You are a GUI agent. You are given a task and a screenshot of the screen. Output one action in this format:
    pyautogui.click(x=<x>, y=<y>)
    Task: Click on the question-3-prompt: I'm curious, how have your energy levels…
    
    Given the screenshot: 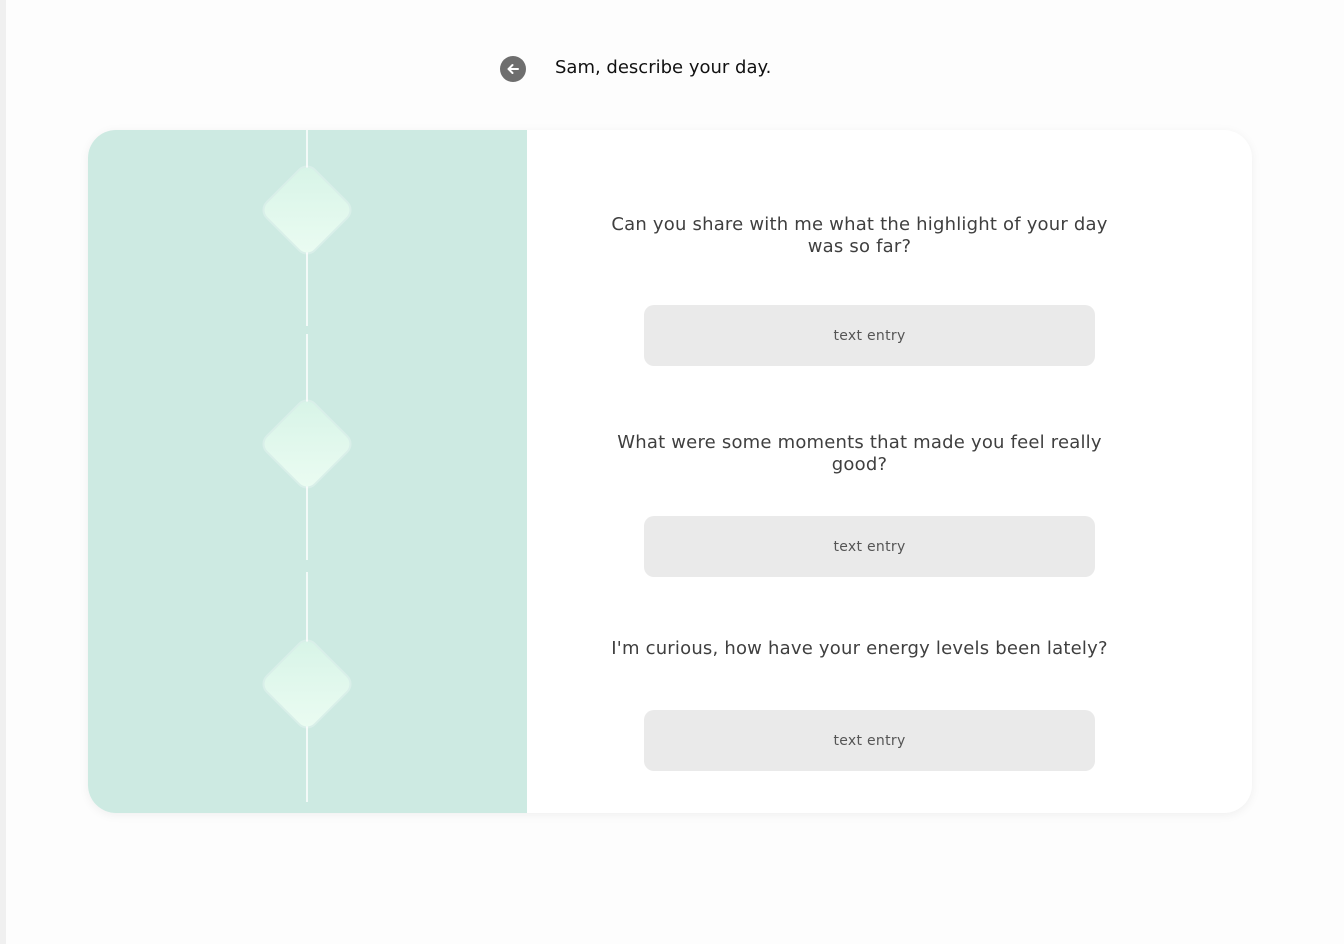 What is the action you would take?
    pyautogui.click(x=859, y=648)
    